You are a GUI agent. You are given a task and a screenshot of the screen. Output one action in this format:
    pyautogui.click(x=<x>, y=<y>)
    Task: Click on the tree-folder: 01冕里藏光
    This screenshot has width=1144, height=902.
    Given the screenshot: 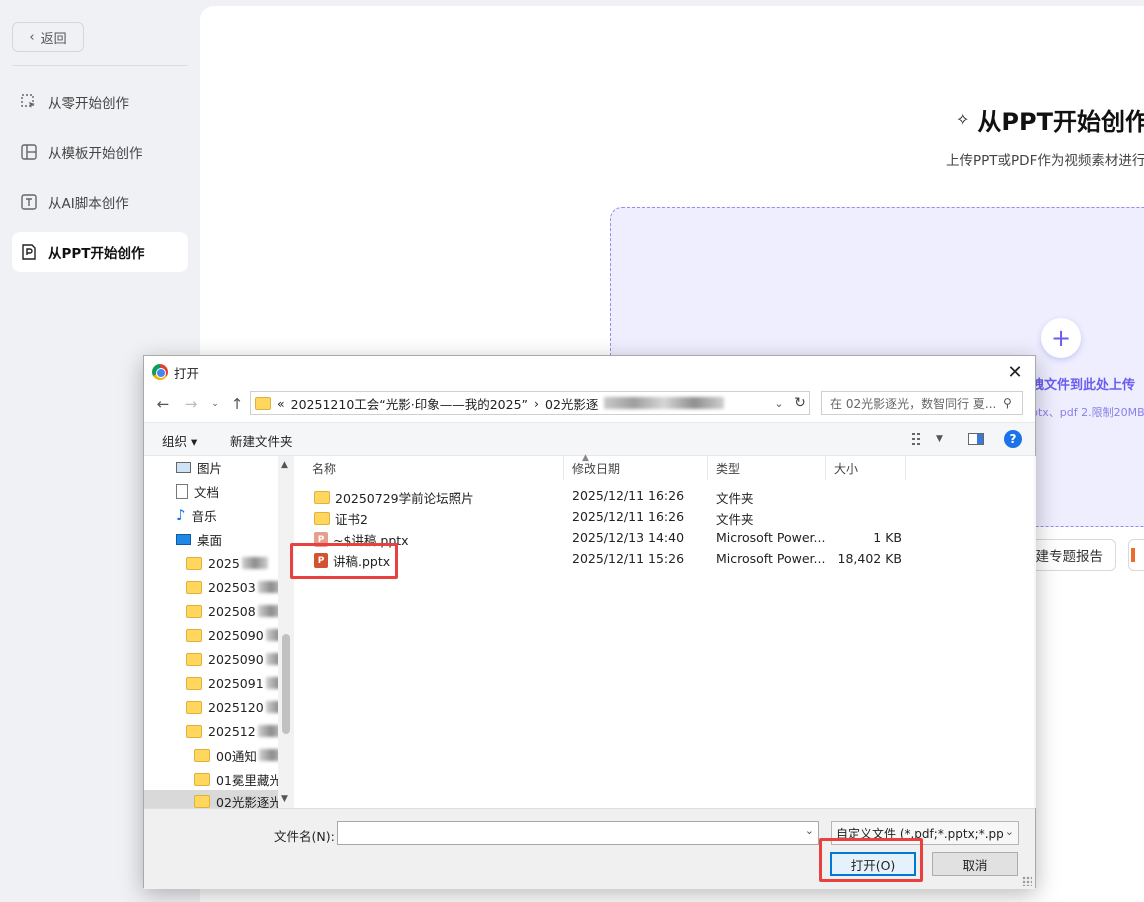 What is the action you would take?
    pyautogui.click(x=238, y=779)
    